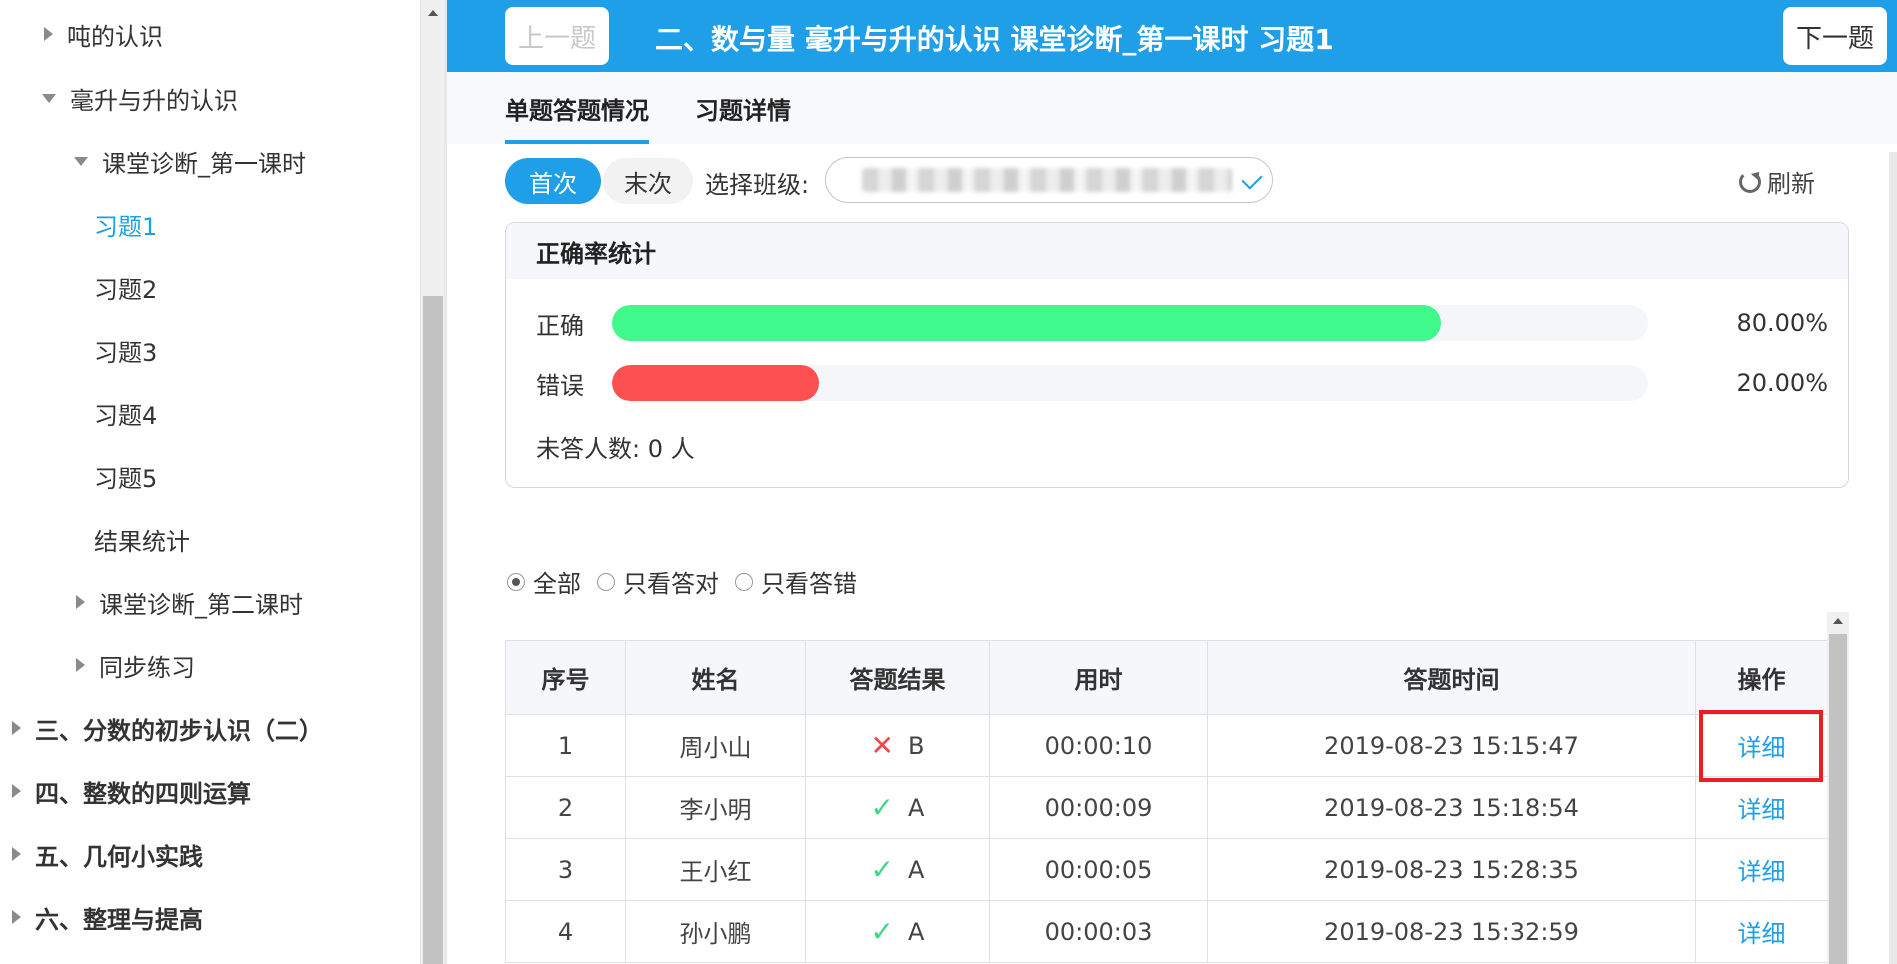 The image size is (1897, 964). Describe the element at coordinates (715, 931) in the screenshot. I see `cell-name: 孙小鹏` at that location.